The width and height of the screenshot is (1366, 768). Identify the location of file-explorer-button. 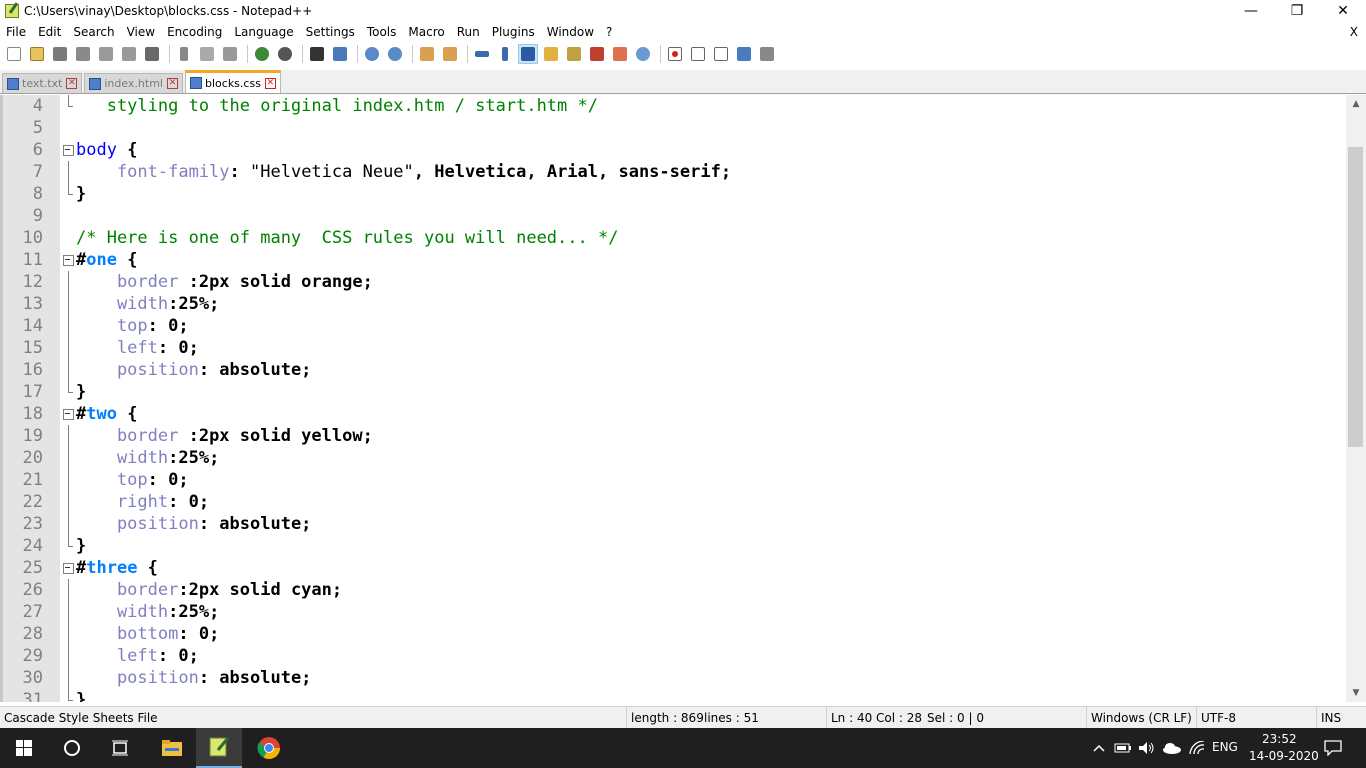
(172, 748).